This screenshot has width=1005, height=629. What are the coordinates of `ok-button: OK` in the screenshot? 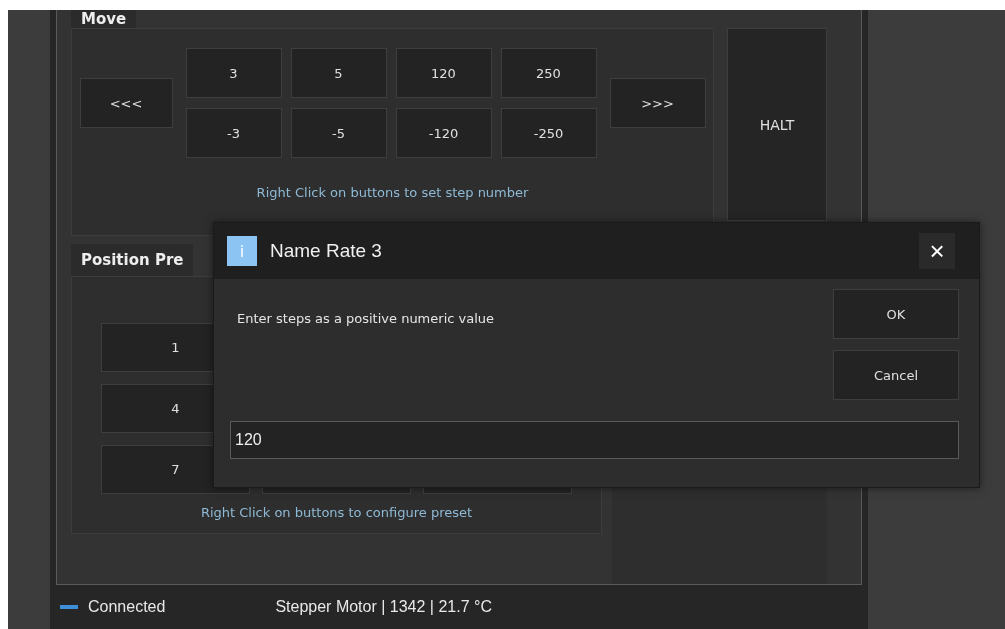 It's located at (896, 314).